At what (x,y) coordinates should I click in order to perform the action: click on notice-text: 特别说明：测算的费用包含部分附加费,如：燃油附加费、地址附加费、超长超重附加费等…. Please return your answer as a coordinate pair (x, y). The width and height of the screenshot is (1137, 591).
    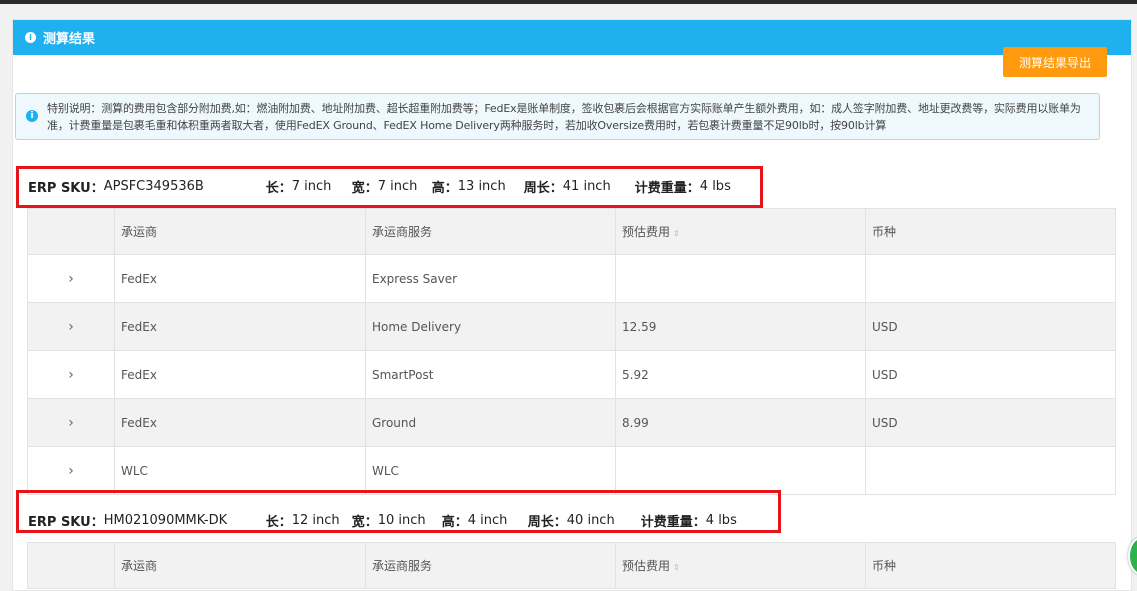
    Looking at the image, I should click on (564, 117).